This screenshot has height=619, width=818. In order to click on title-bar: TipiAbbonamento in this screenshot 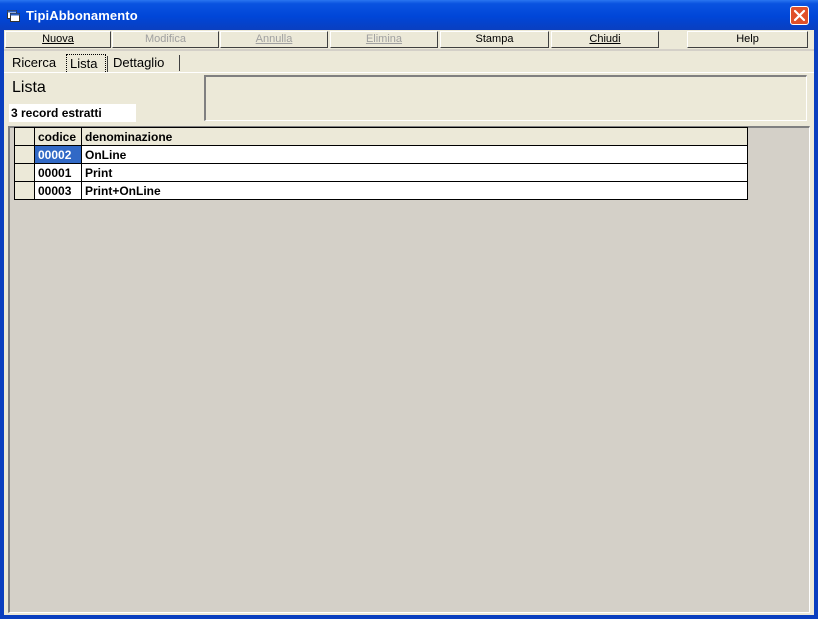, I will do `click(409, 15)`.